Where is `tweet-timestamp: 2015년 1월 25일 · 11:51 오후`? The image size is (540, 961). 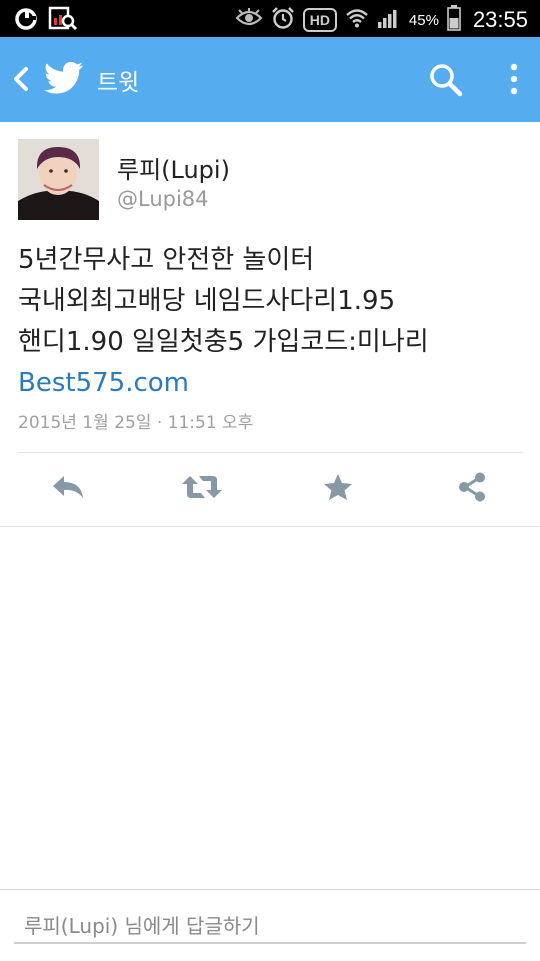 tweet-timestamp: 2015년 1월 25일 · 11:51 오후 is located at coordinates (136, 423).